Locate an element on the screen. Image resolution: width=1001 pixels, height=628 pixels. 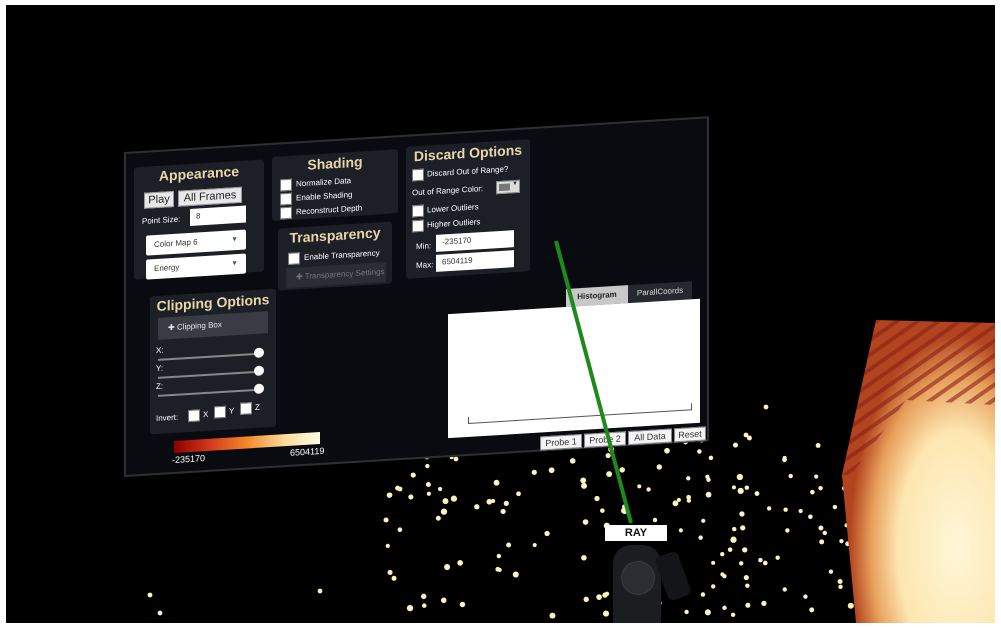
ray-label: RAY is located at coordinates (636, 533).